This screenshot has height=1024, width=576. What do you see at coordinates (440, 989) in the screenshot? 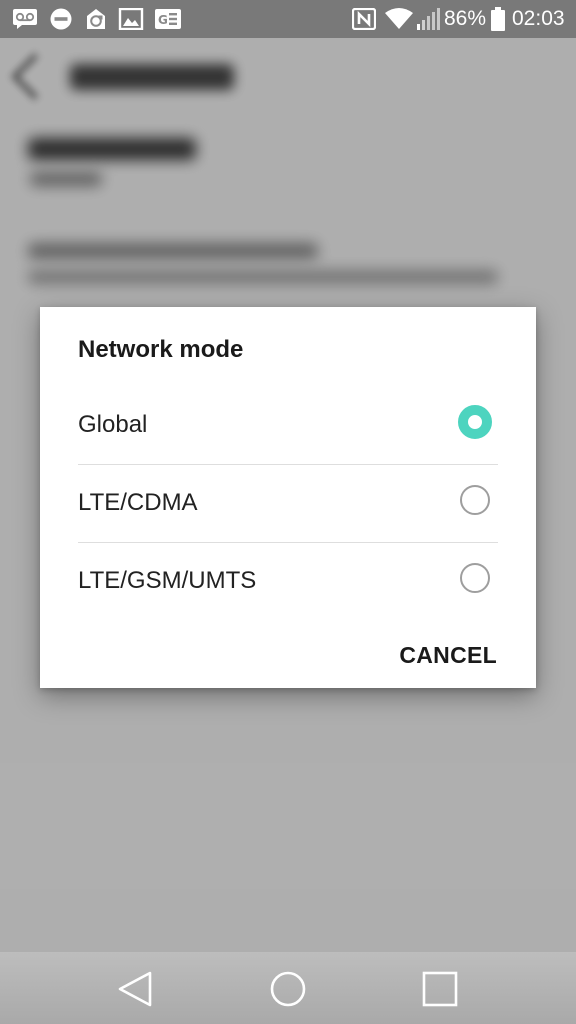
I see `recents-icon` at bounding box center [440, 989].